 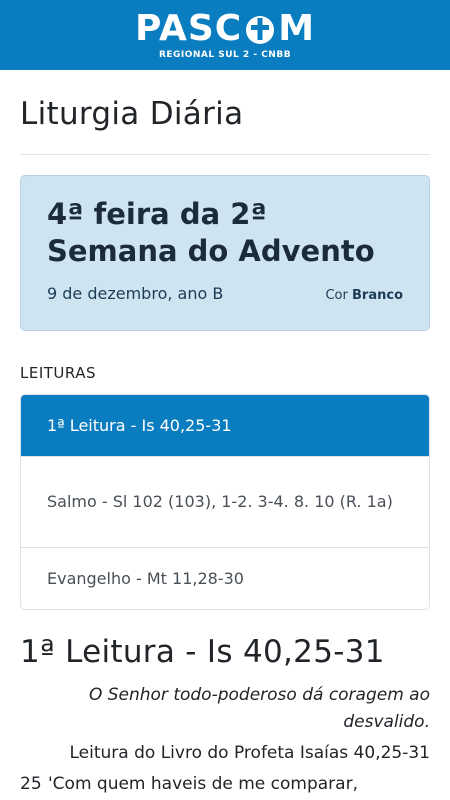 I want to click on liturgical-color-value: Branco, so click(x=377, y=295).